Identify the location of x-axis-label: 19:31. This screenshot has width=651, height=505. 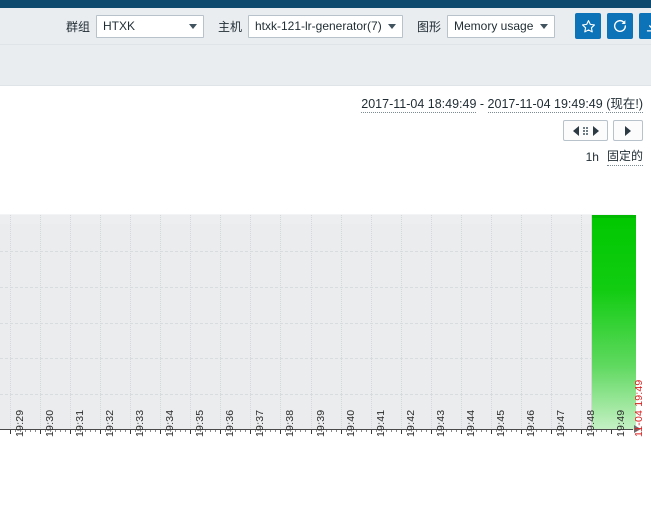
(80, 423).